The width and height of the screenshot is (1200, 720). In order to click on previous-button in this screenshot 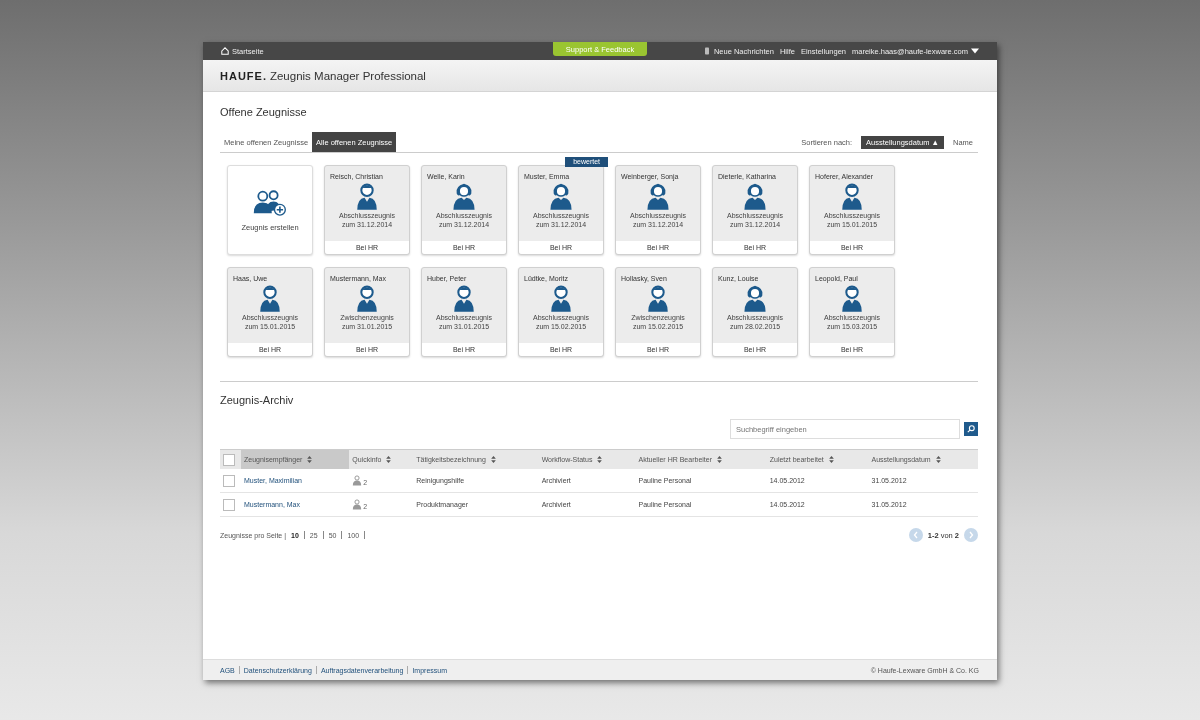, I will do `click(915, 535)`.